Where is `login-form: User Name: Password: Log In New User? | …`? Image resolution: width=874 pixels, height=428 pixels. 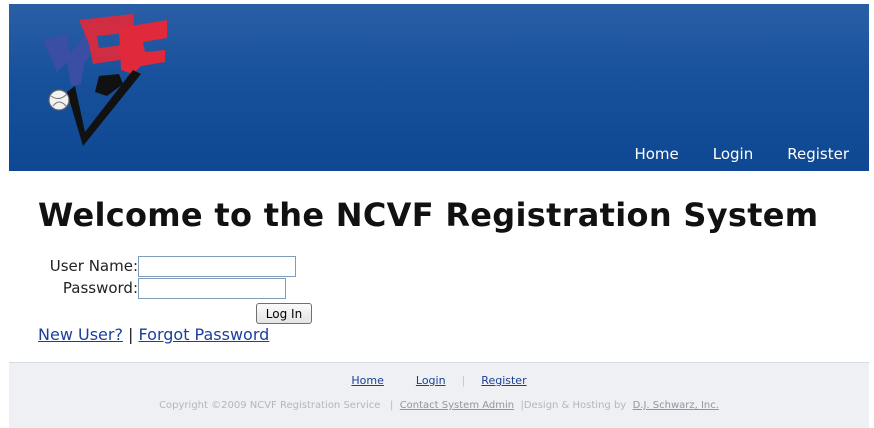
login-form: User Name: Password: Log In New User? | … is located at coordinates (175, 299).